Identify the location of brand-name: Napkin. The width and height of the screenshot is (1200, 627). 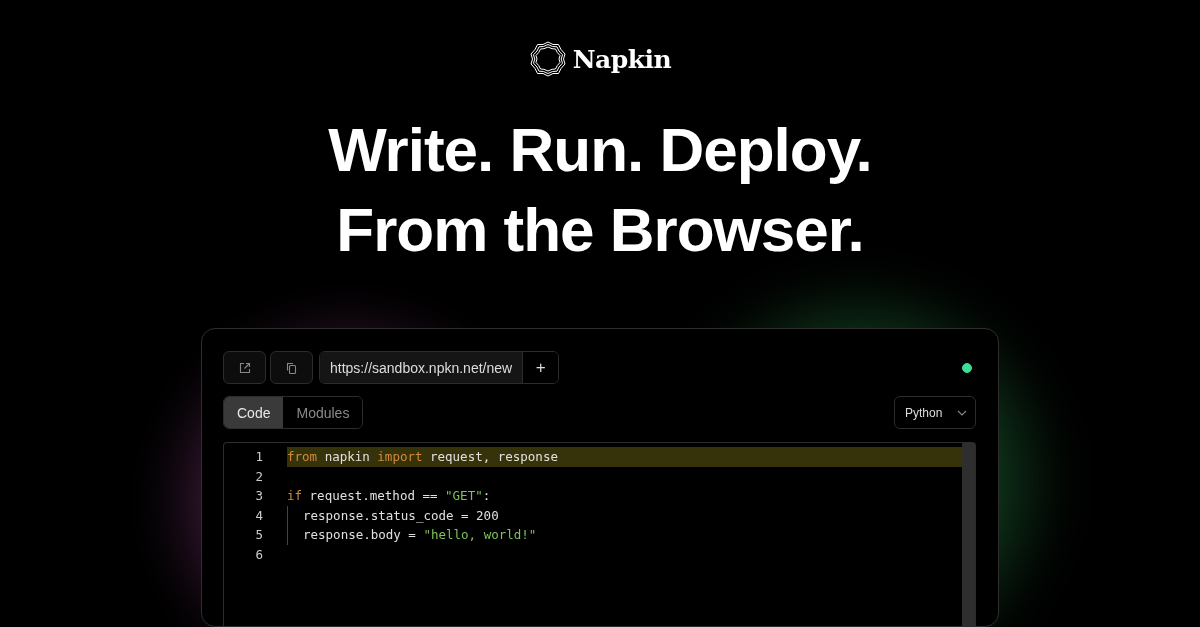
(622, 59).